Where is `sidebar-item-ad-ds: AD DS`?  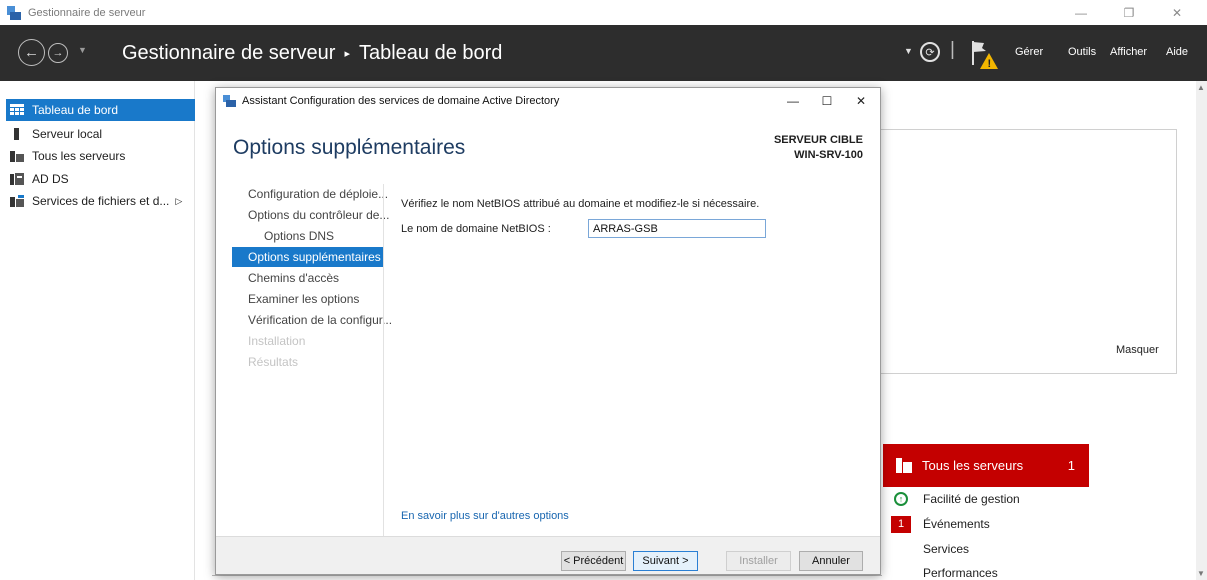
sidebar-item-ad-ds: AD DS is located at coordinates (100, 179).